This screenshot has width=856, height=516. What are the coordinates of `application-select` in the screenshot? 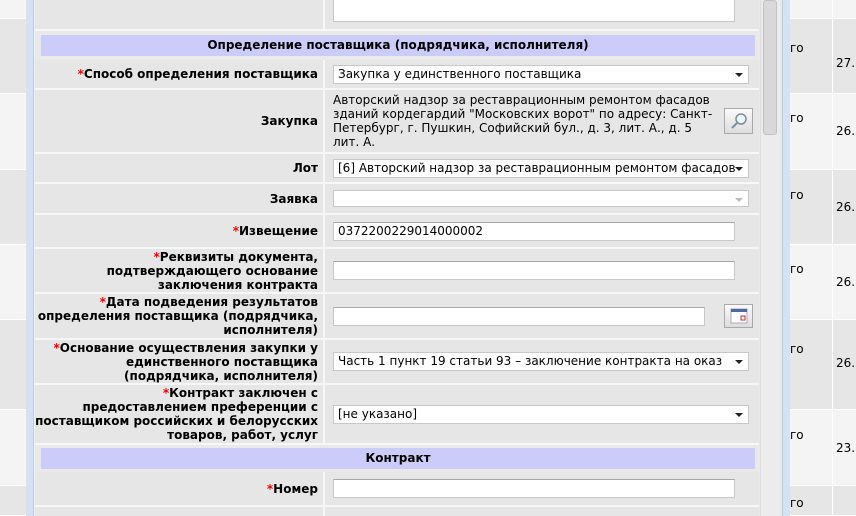 It's located at (541, 198).